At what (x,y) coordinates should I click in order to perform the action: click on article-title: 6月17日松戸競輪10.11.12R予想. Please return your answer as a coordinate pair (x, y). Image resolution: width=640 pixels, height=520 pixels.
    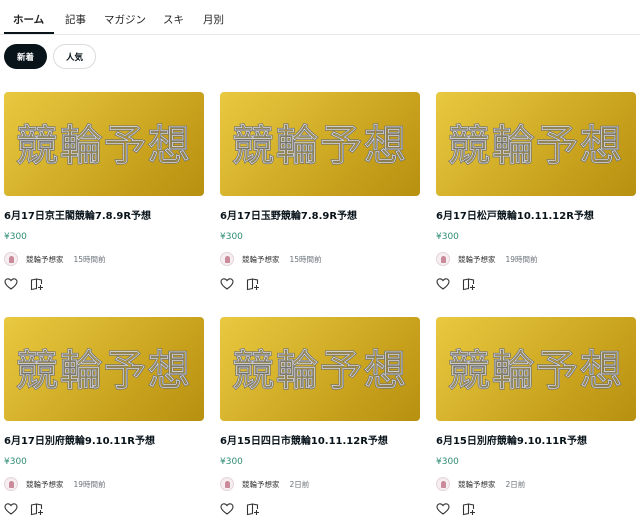
    Looking at the image, I should click on (536, 214).